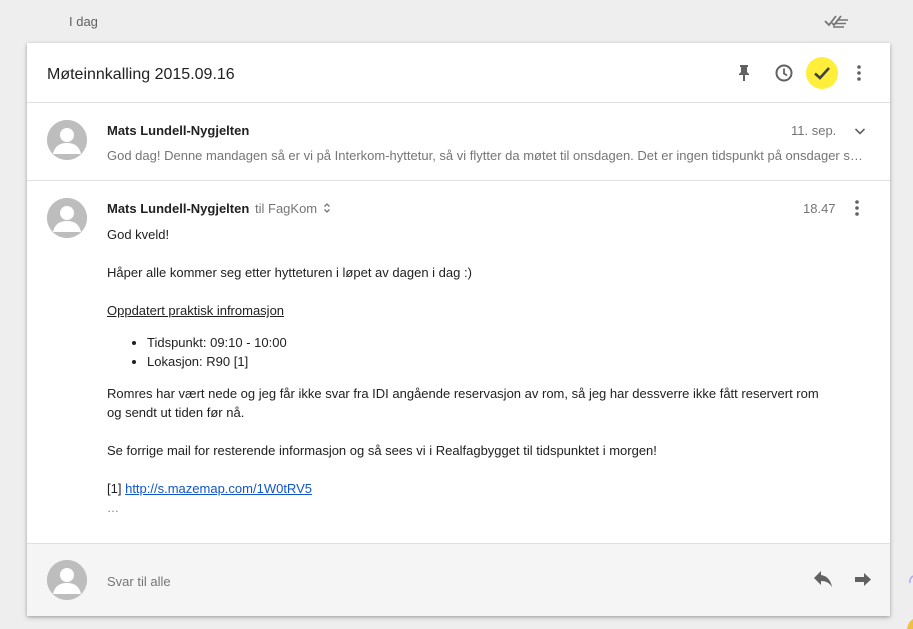  What do you see at coordinates (141, 74) in the screenshot?
I see `thread-subject: Møteinnkalling 2015.09.16` at bounding box center [141, 74].